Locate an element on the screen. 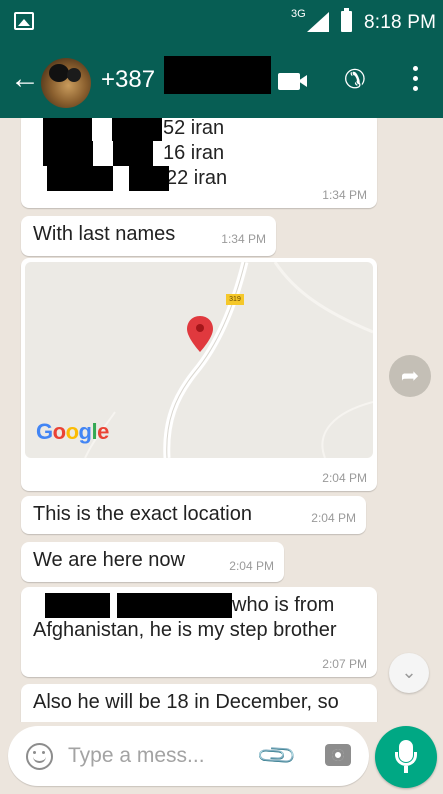  message-bubble: This is the exact location 2:04 PM is located at coordinates (193, 515).